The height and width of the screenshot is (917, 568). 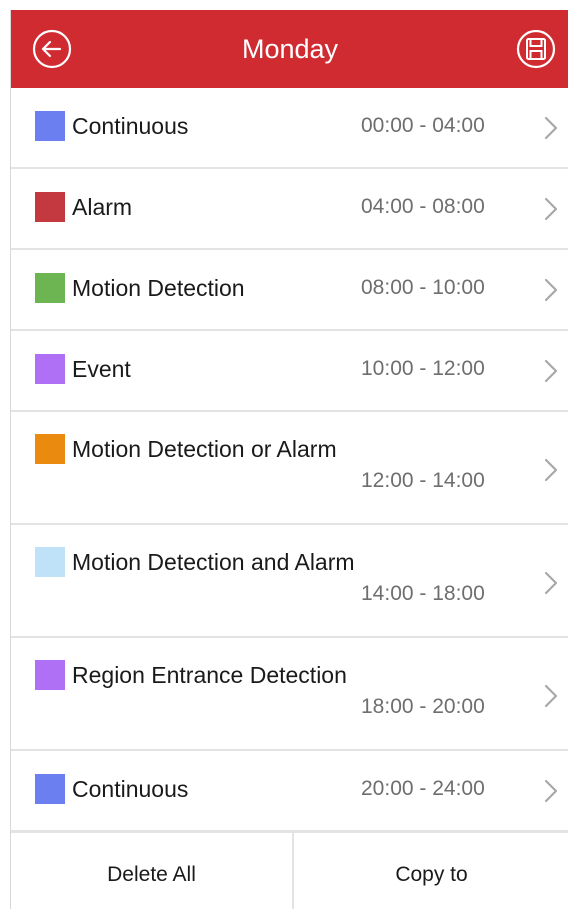 I want to click on header-bar: Monday, so click(x=289, y=49).